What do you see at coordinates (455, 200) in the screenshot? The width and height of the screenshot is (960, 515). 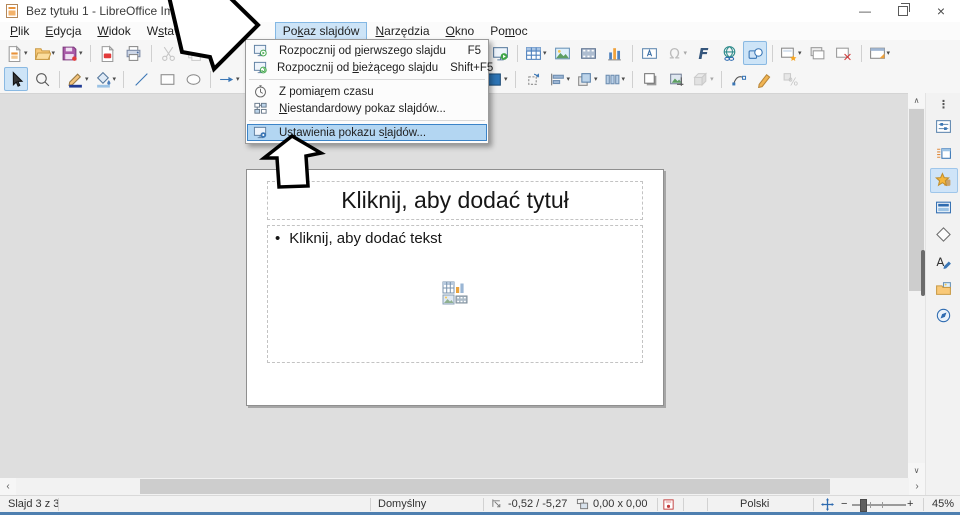 I see `title-placeholder: Kliknij, aby dodać tytuł` at bounding box center [455, 200].